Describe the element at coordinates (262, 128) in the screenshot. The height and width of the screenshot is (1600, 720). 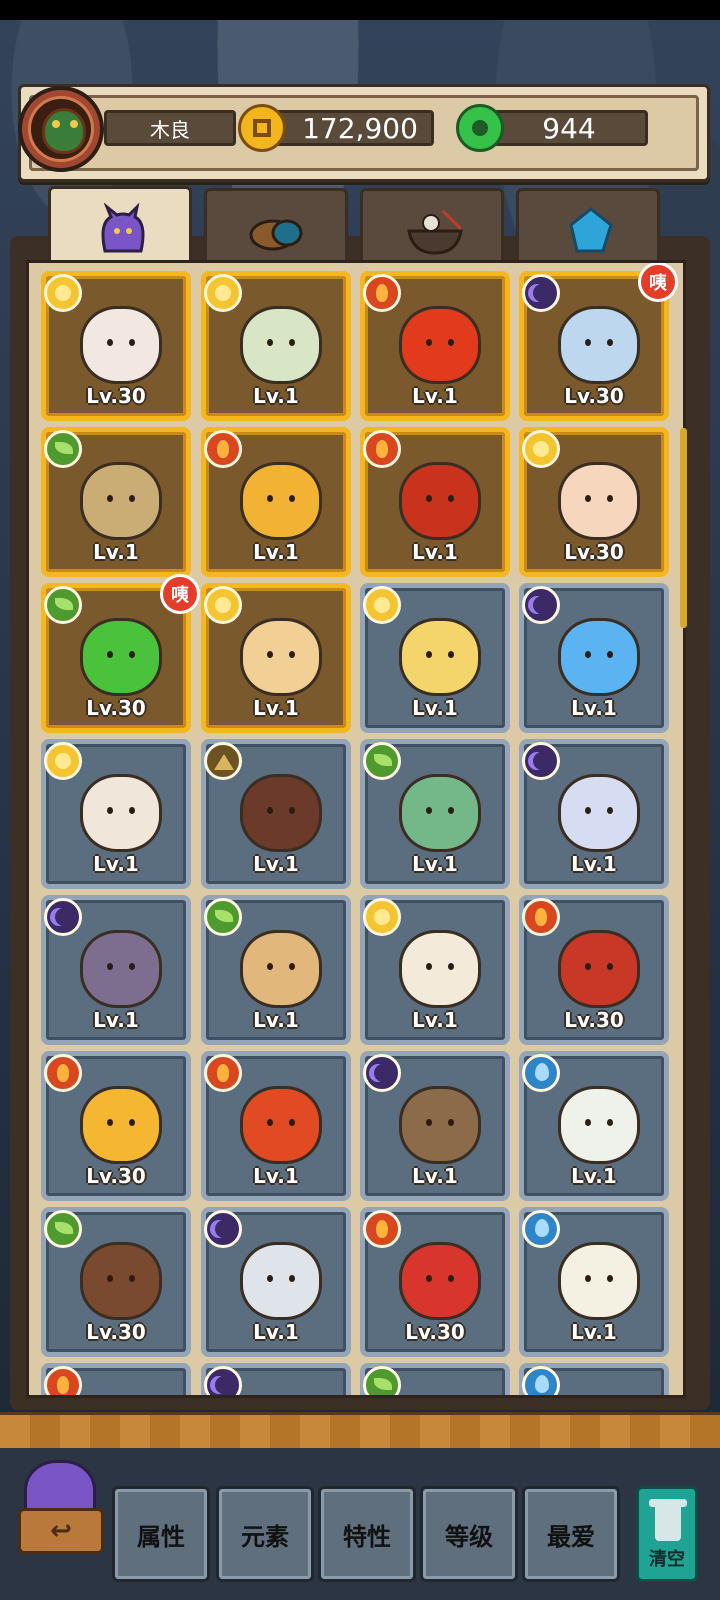
I see `coin-icon` at that location.